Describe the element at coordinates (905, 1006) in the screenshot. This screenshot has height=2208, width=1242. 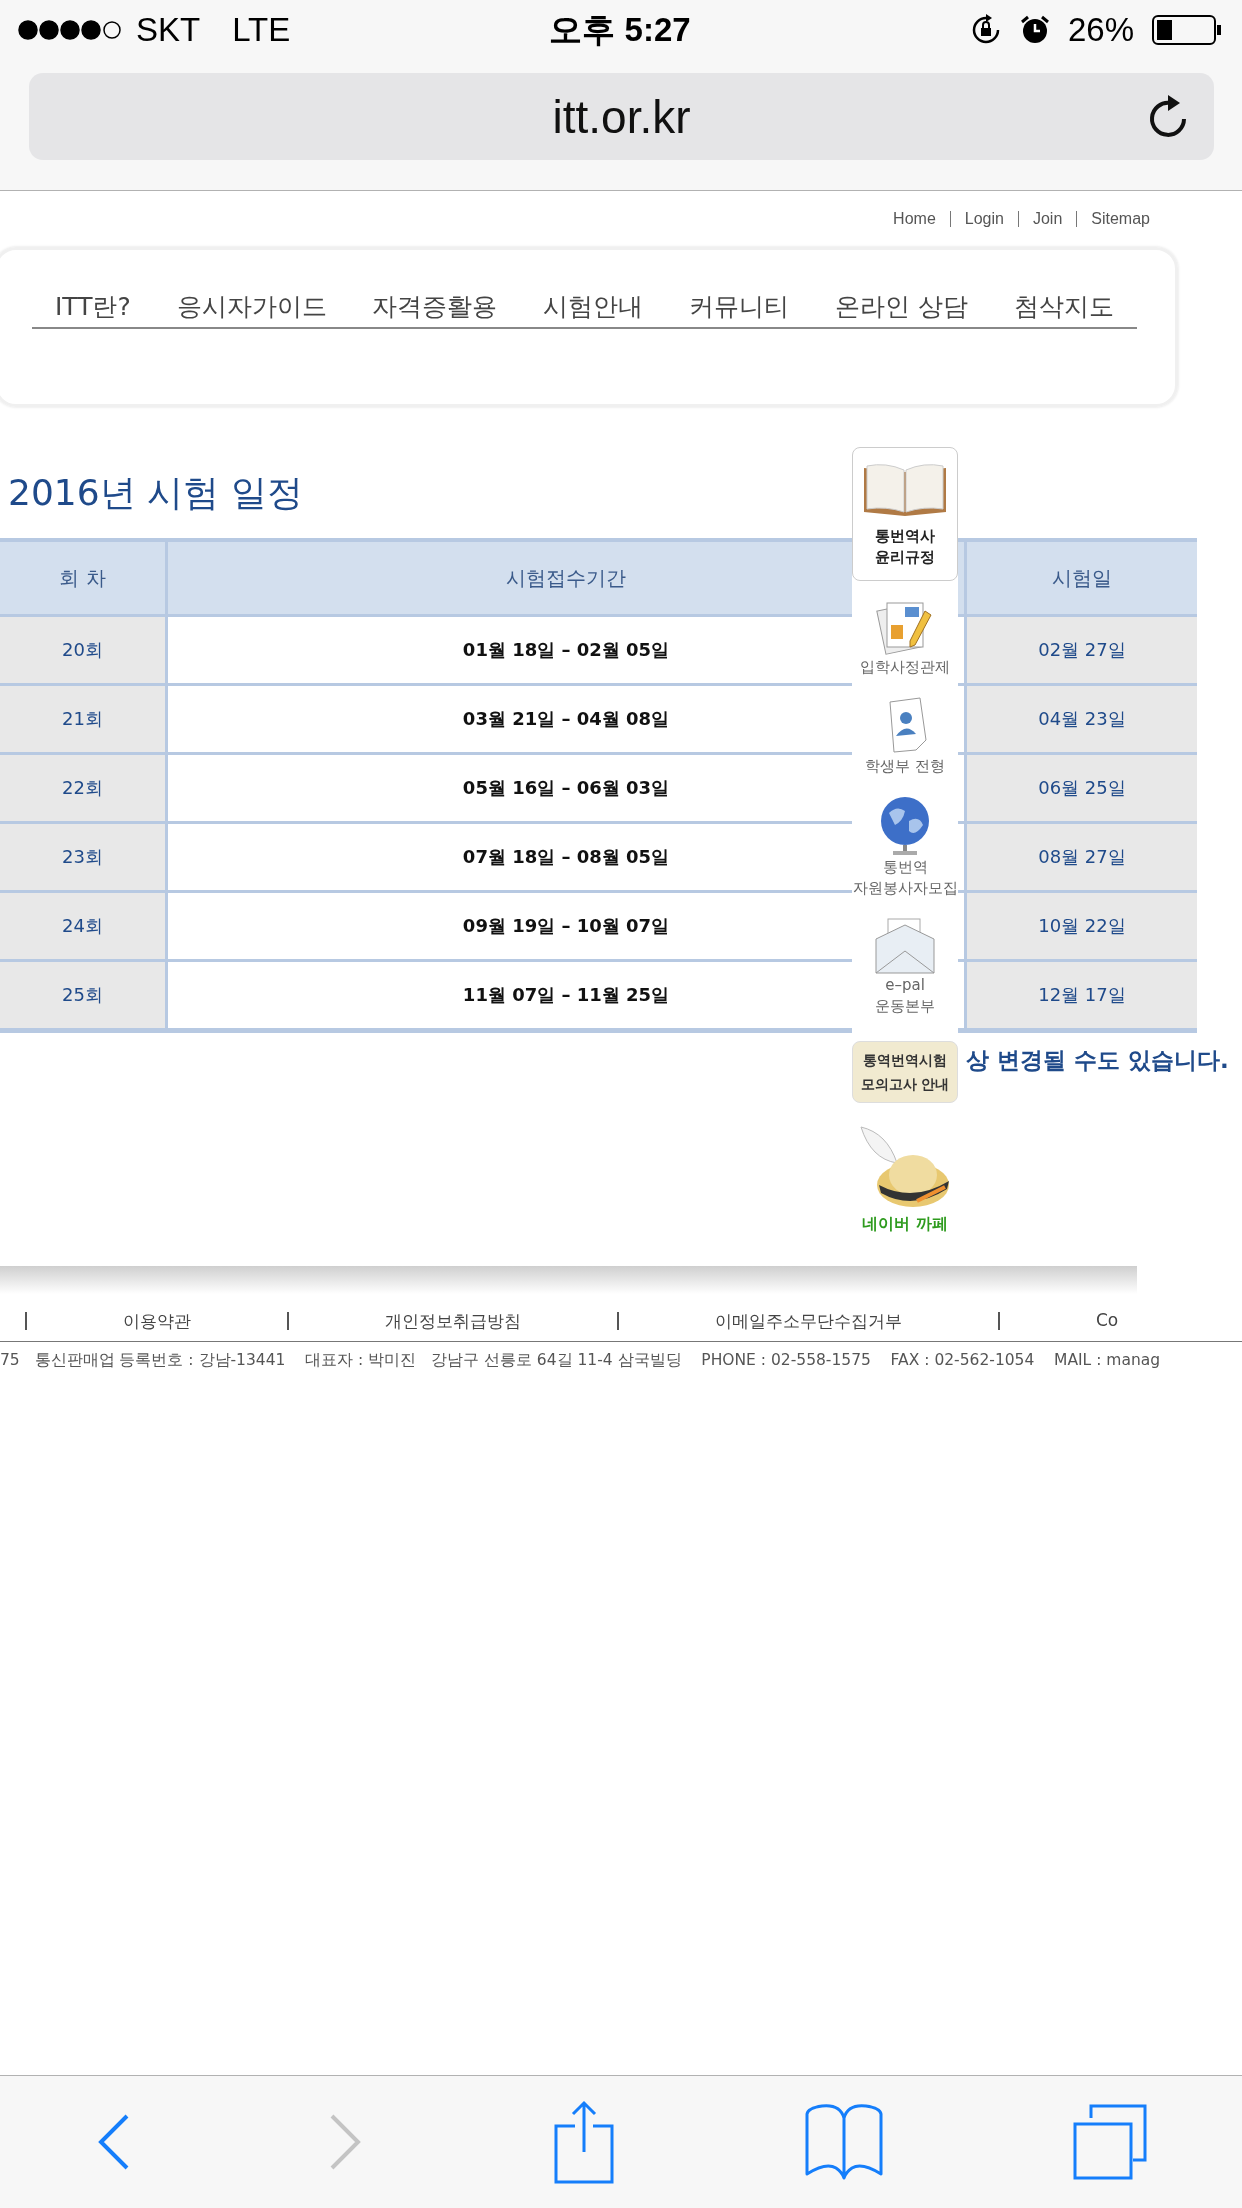
I see `quick-menu-link: 운동본부` at that location.